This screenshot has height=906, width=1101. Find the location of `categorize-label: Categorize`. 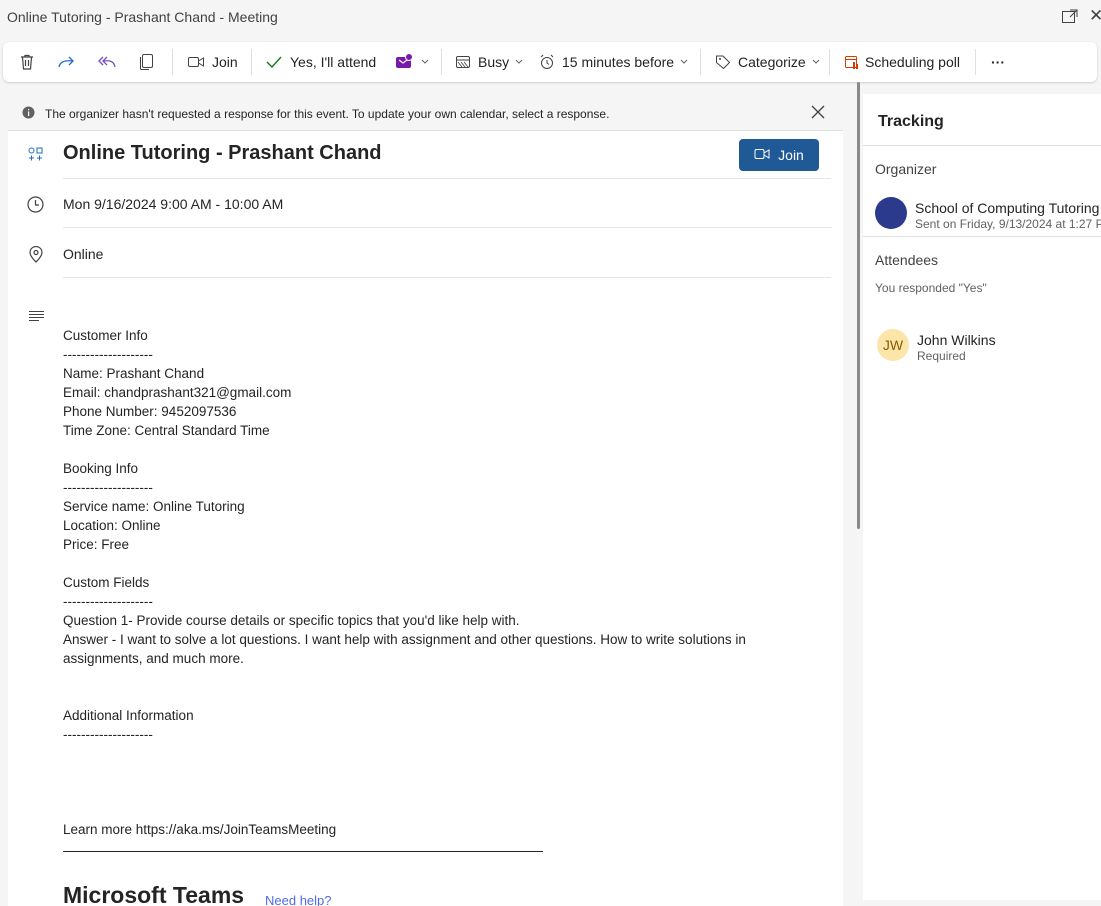

categorize-label: Categorize is located at coordinates (772, 62).